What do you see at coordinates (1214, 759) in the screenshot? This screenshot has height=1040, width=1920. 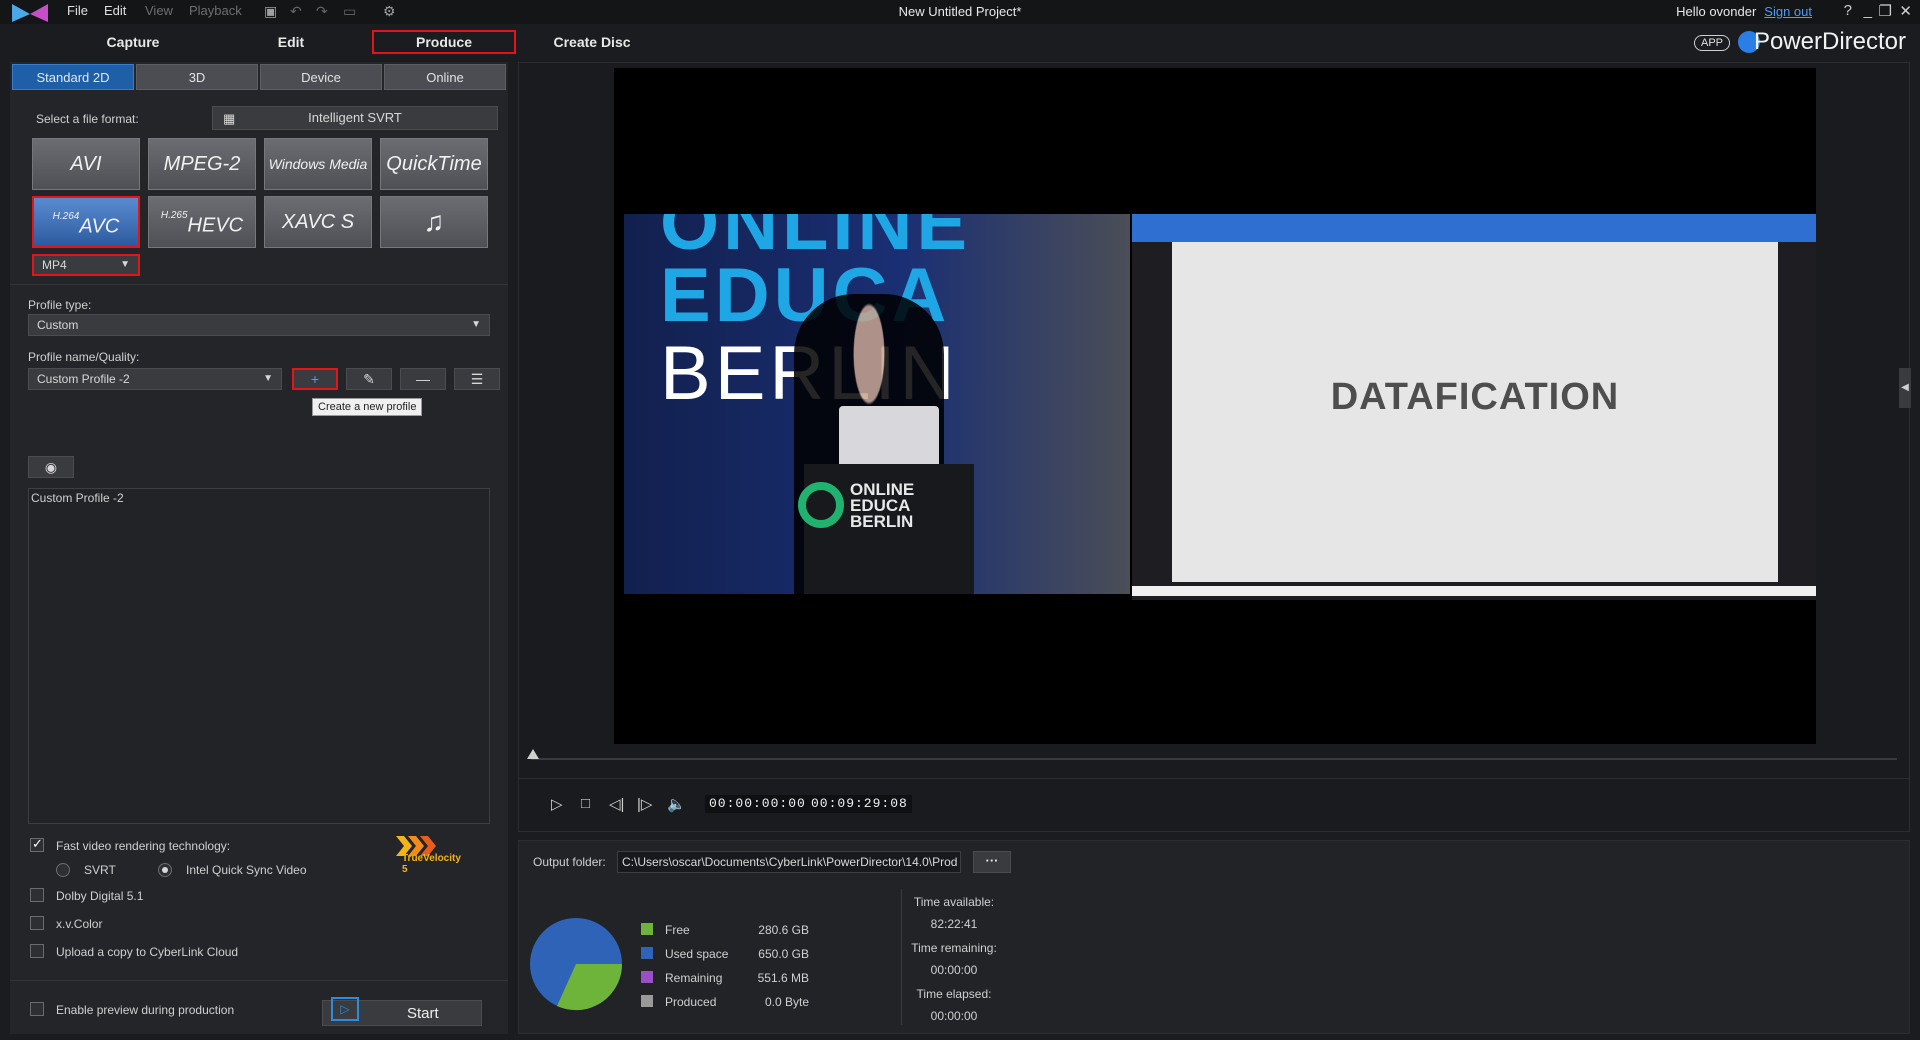 I see `timeline-scrubber` at bounding box center [1214, 759].